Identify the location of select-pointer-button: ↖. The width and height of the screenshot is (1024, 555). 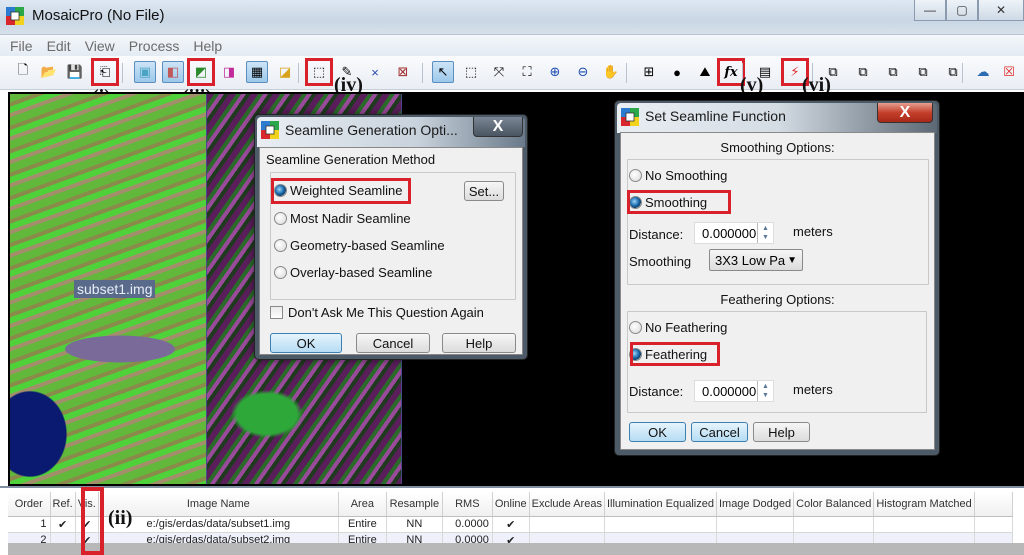
(443, 72).